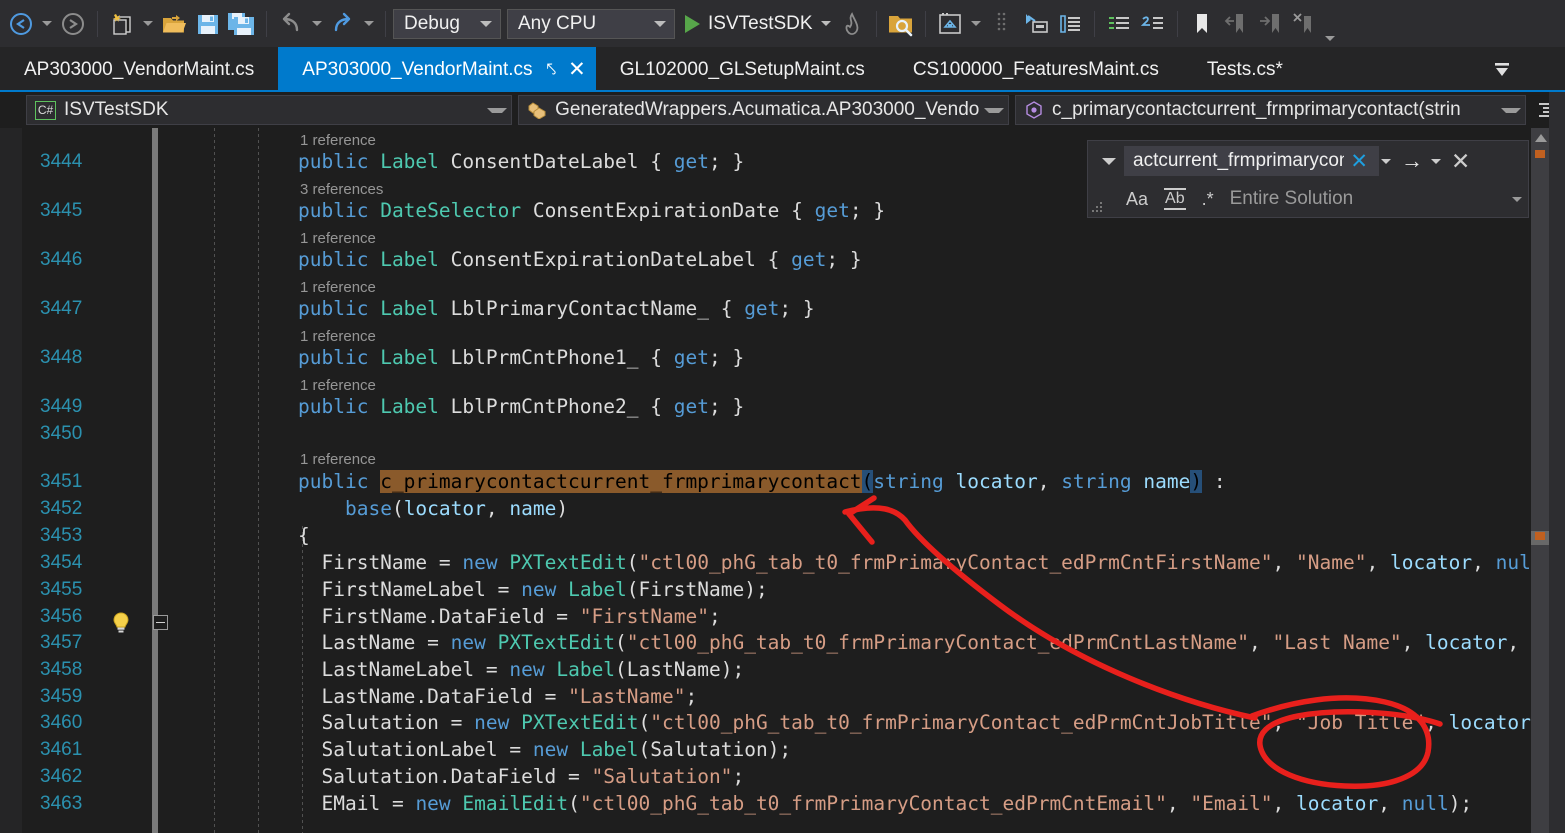 The height and width of the screenshot is (833, 1565). Describe the element at coordinates (437, 69) in the screenshot. I see `tab-ap303000-vendormaint-active: AP303000_VendorMaint.cs ⤣ ✕` at that location.